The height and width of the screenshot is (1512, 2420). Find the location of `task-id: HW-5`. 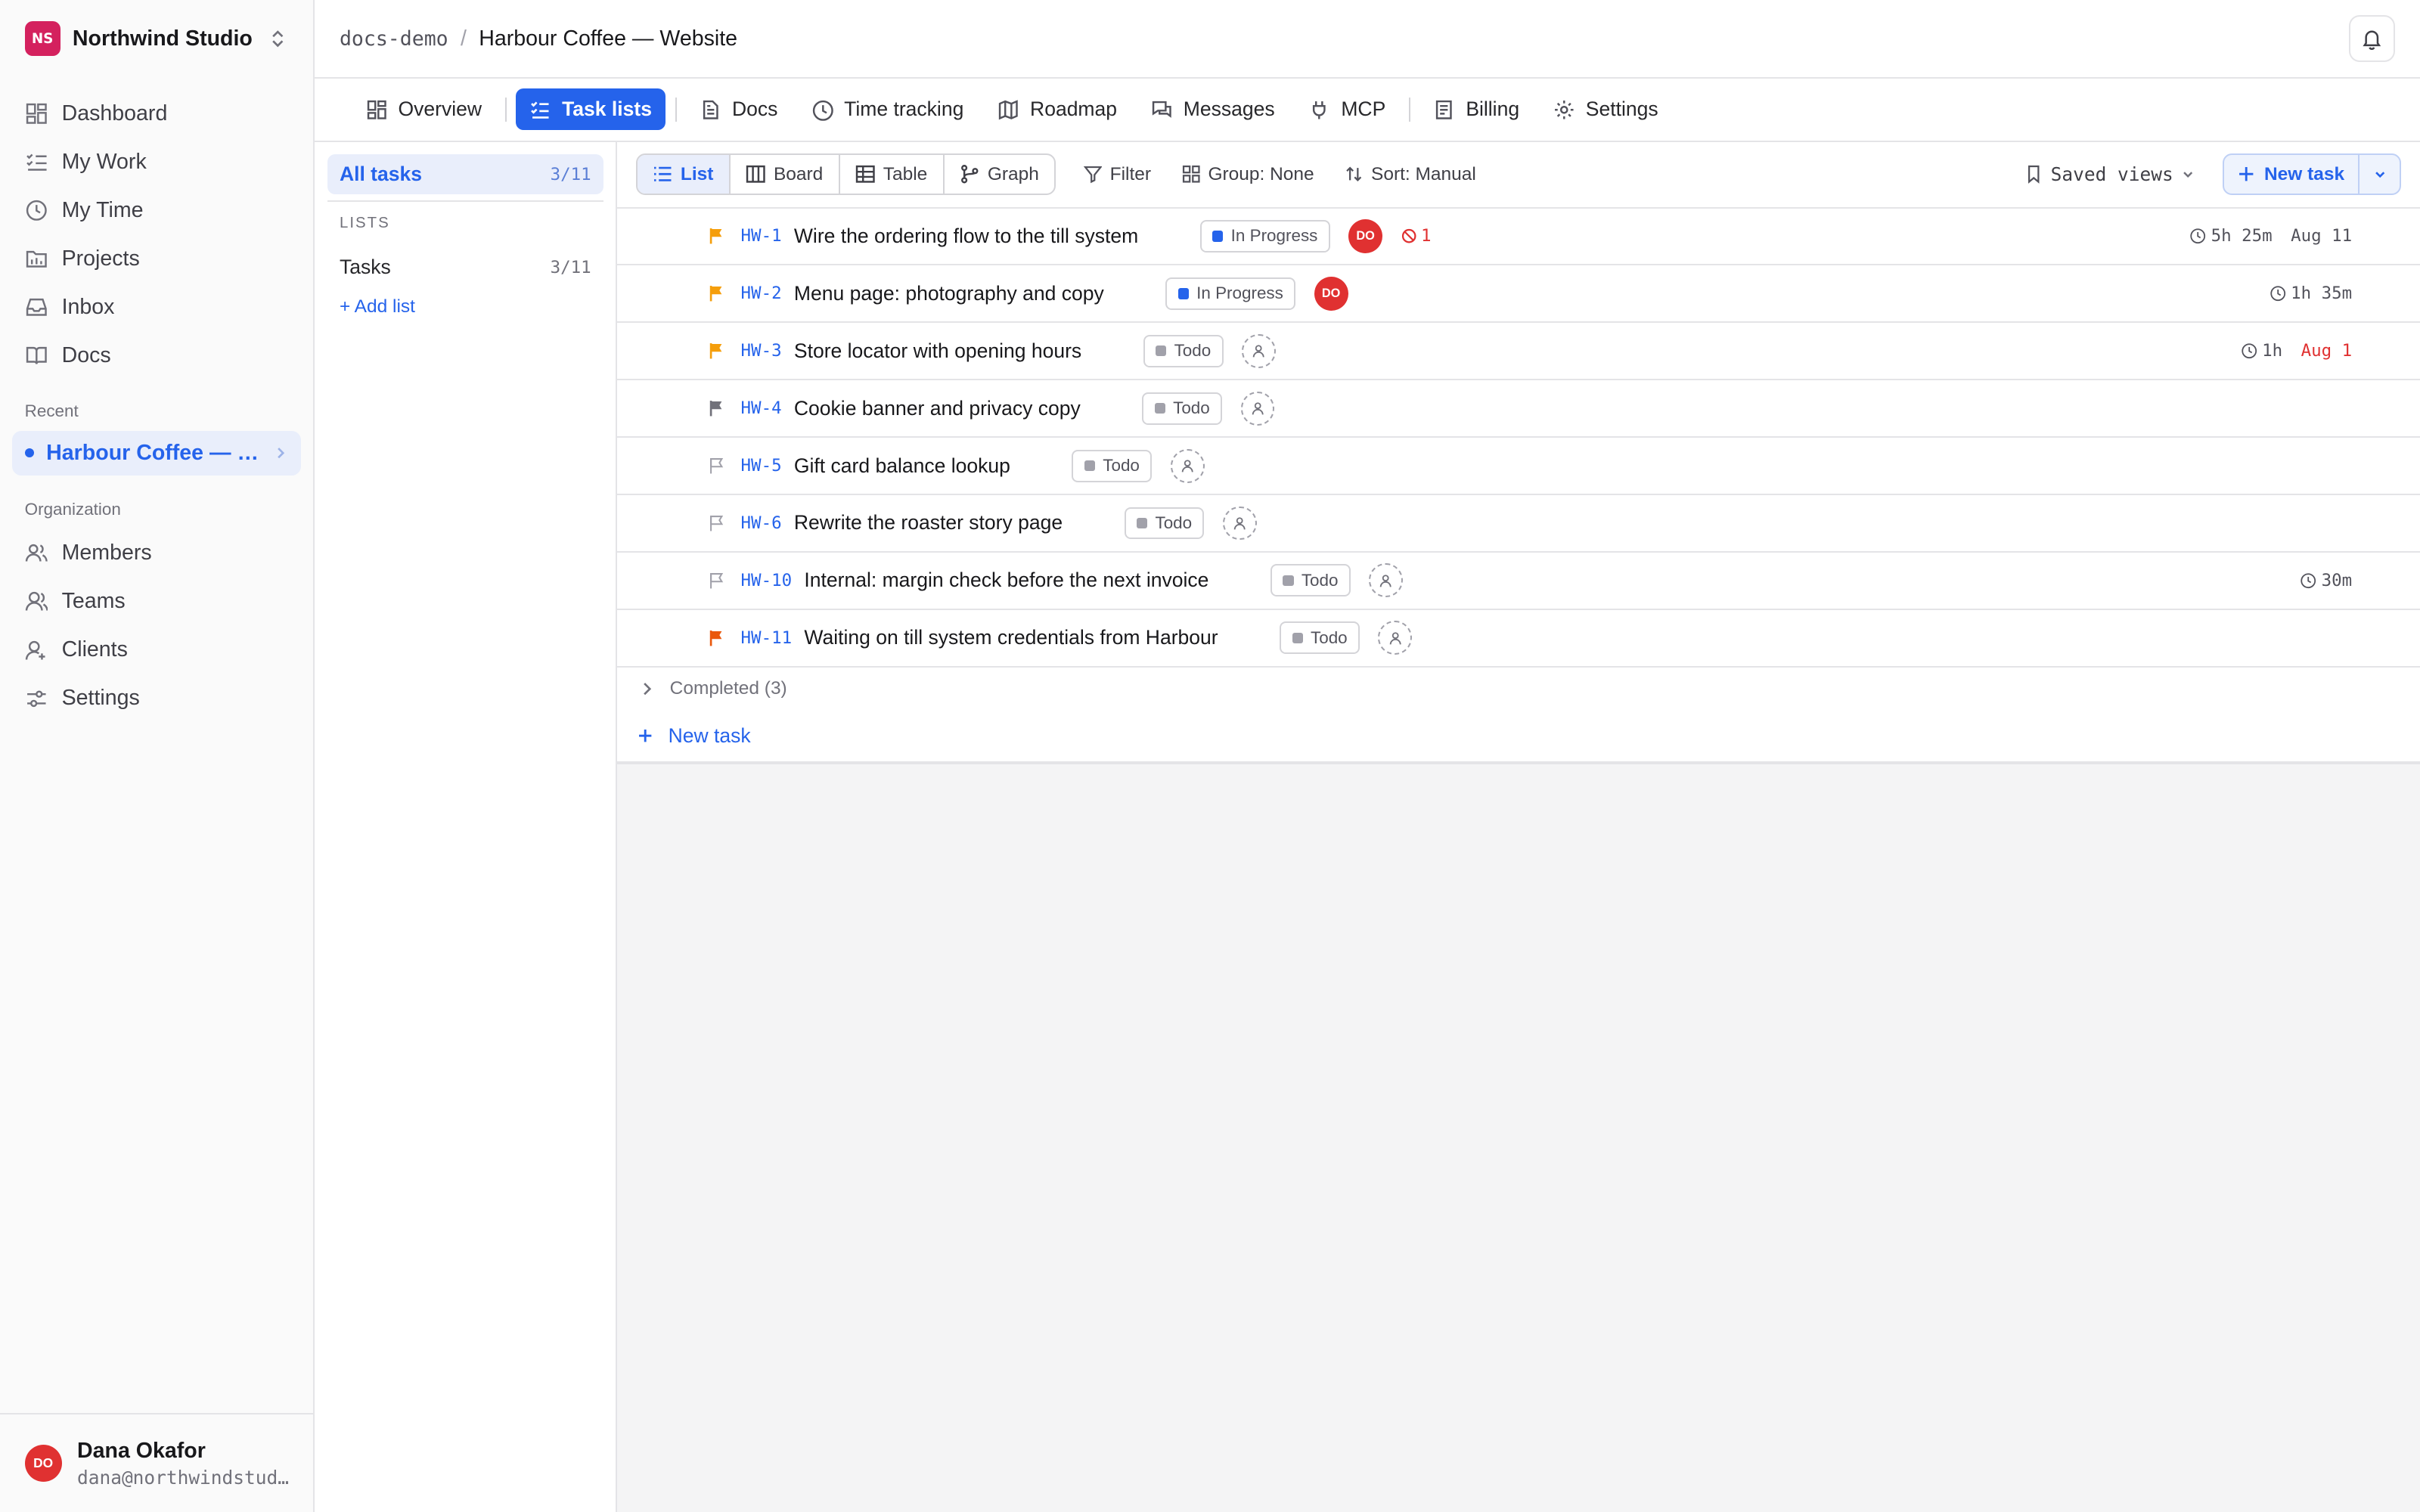

task-id: HW-5 is located at coordinates (761, 466).